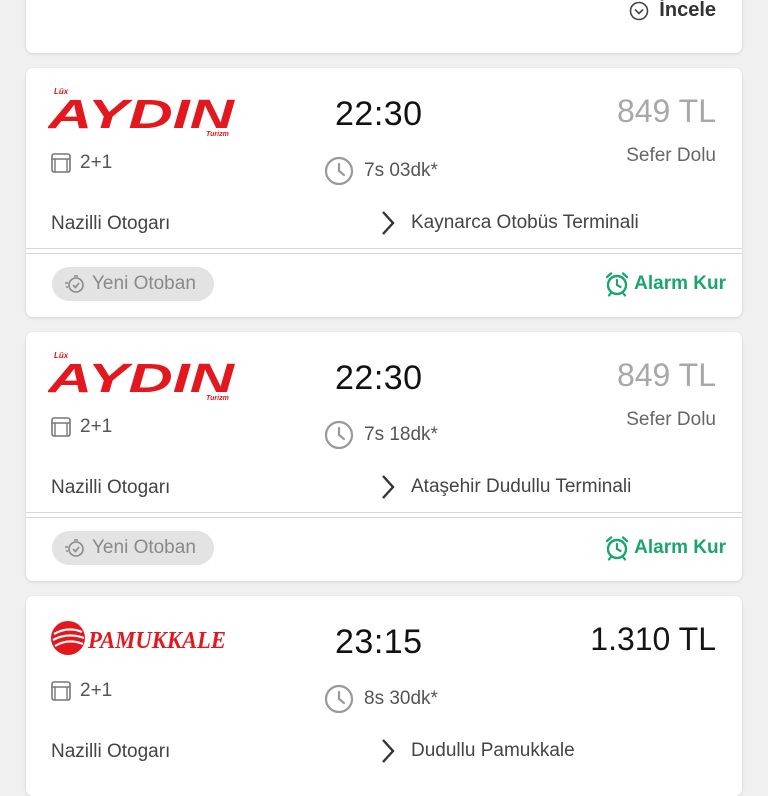  Describe the element at coordinates (493, 750) in the screenshot. I see `to-station-label: Dudullu Pamukkale` at that location.